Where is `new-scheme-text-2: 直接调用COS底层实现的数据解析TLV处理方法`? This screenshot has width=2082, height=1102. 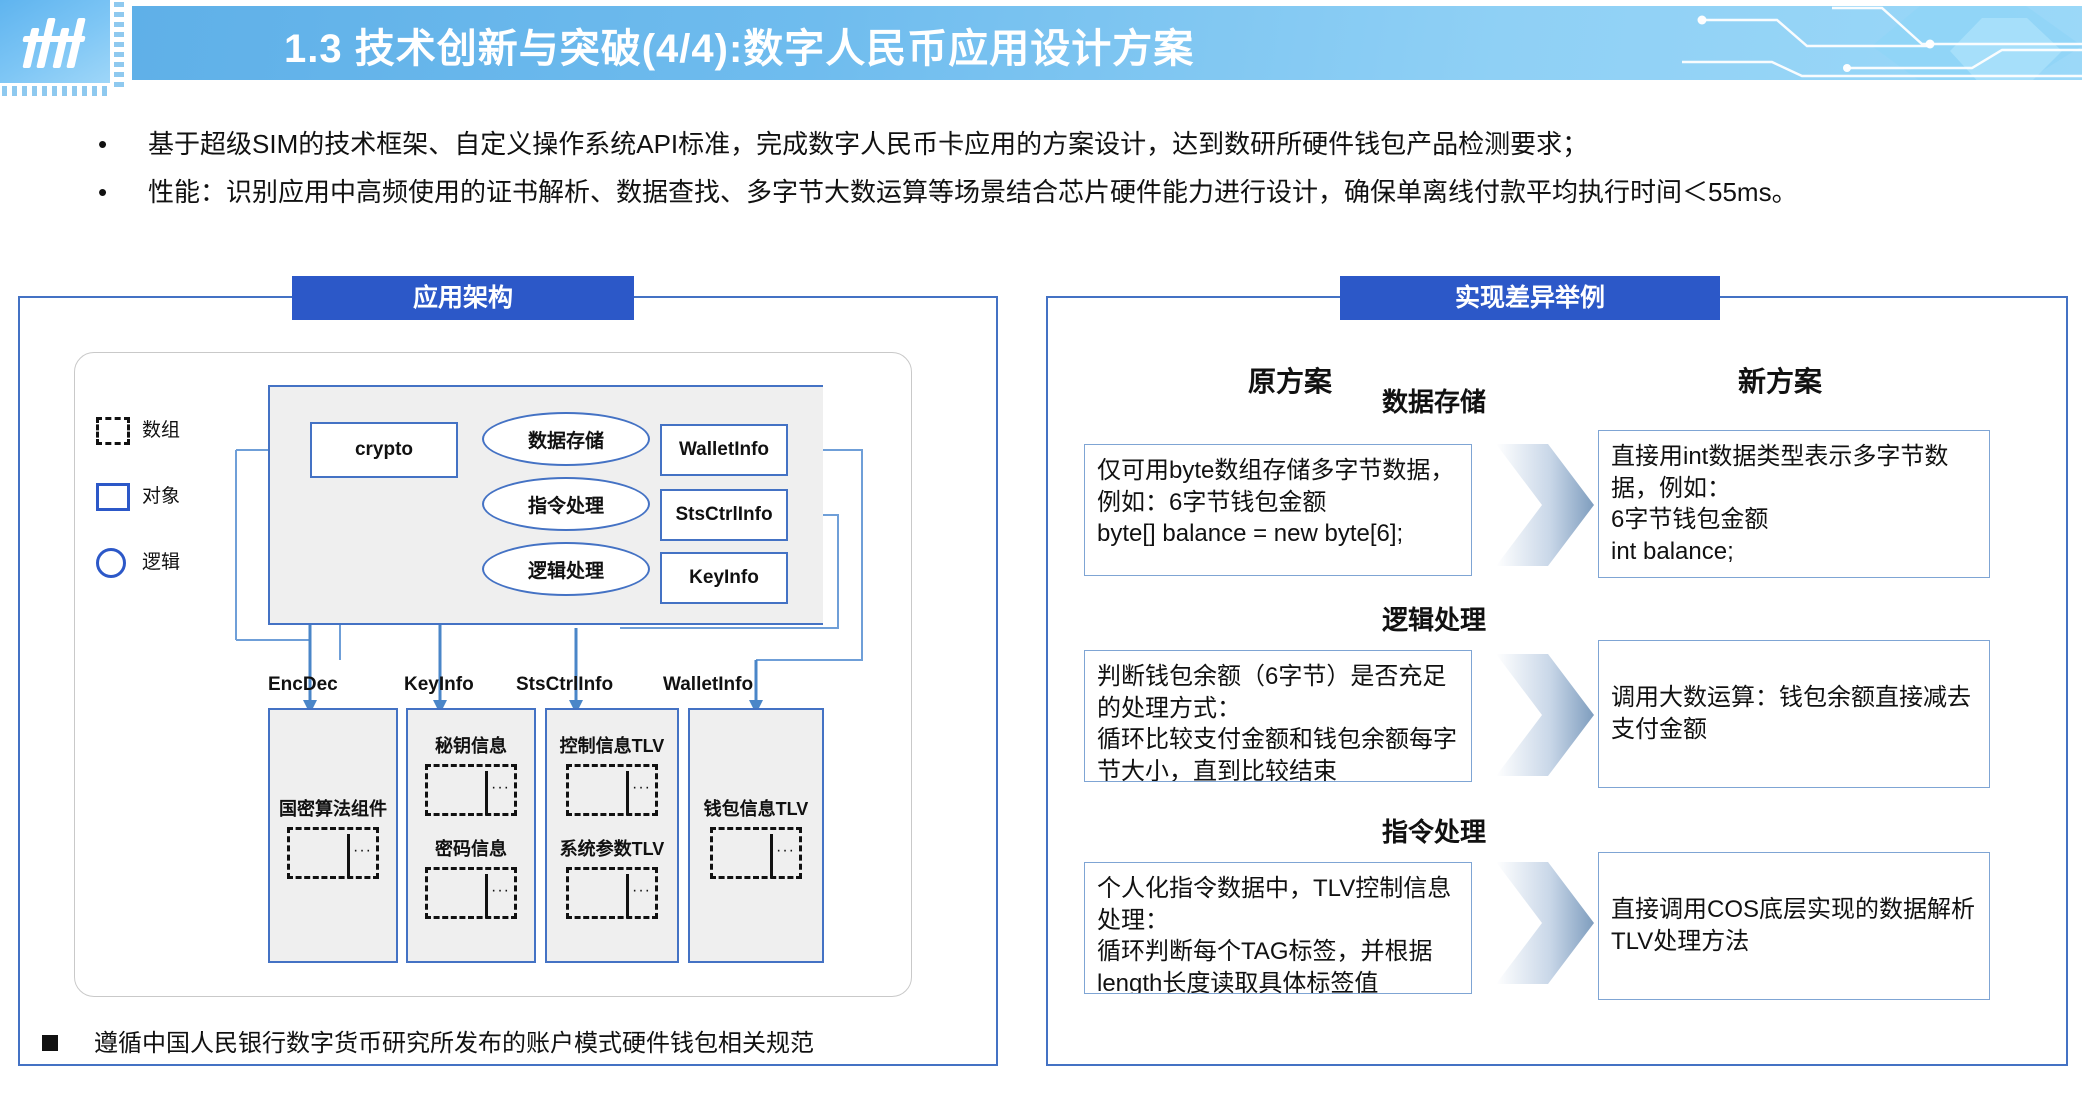 new-scheme-text-2: 直接调用COS底层实现的数据解析TLV处理方法 is located at coordinates (1794, 926).